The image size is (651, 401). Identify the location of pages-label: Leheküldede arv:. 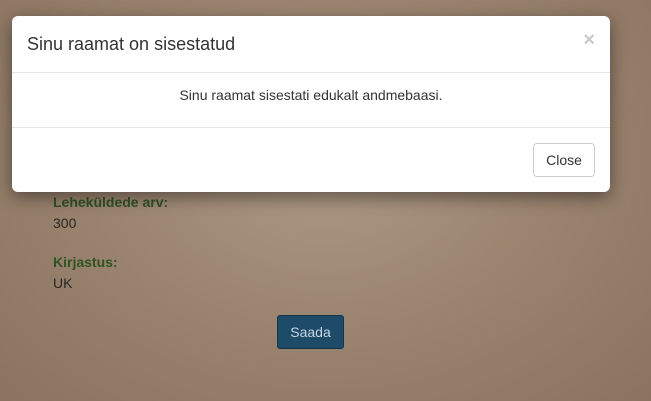
(111, 202).